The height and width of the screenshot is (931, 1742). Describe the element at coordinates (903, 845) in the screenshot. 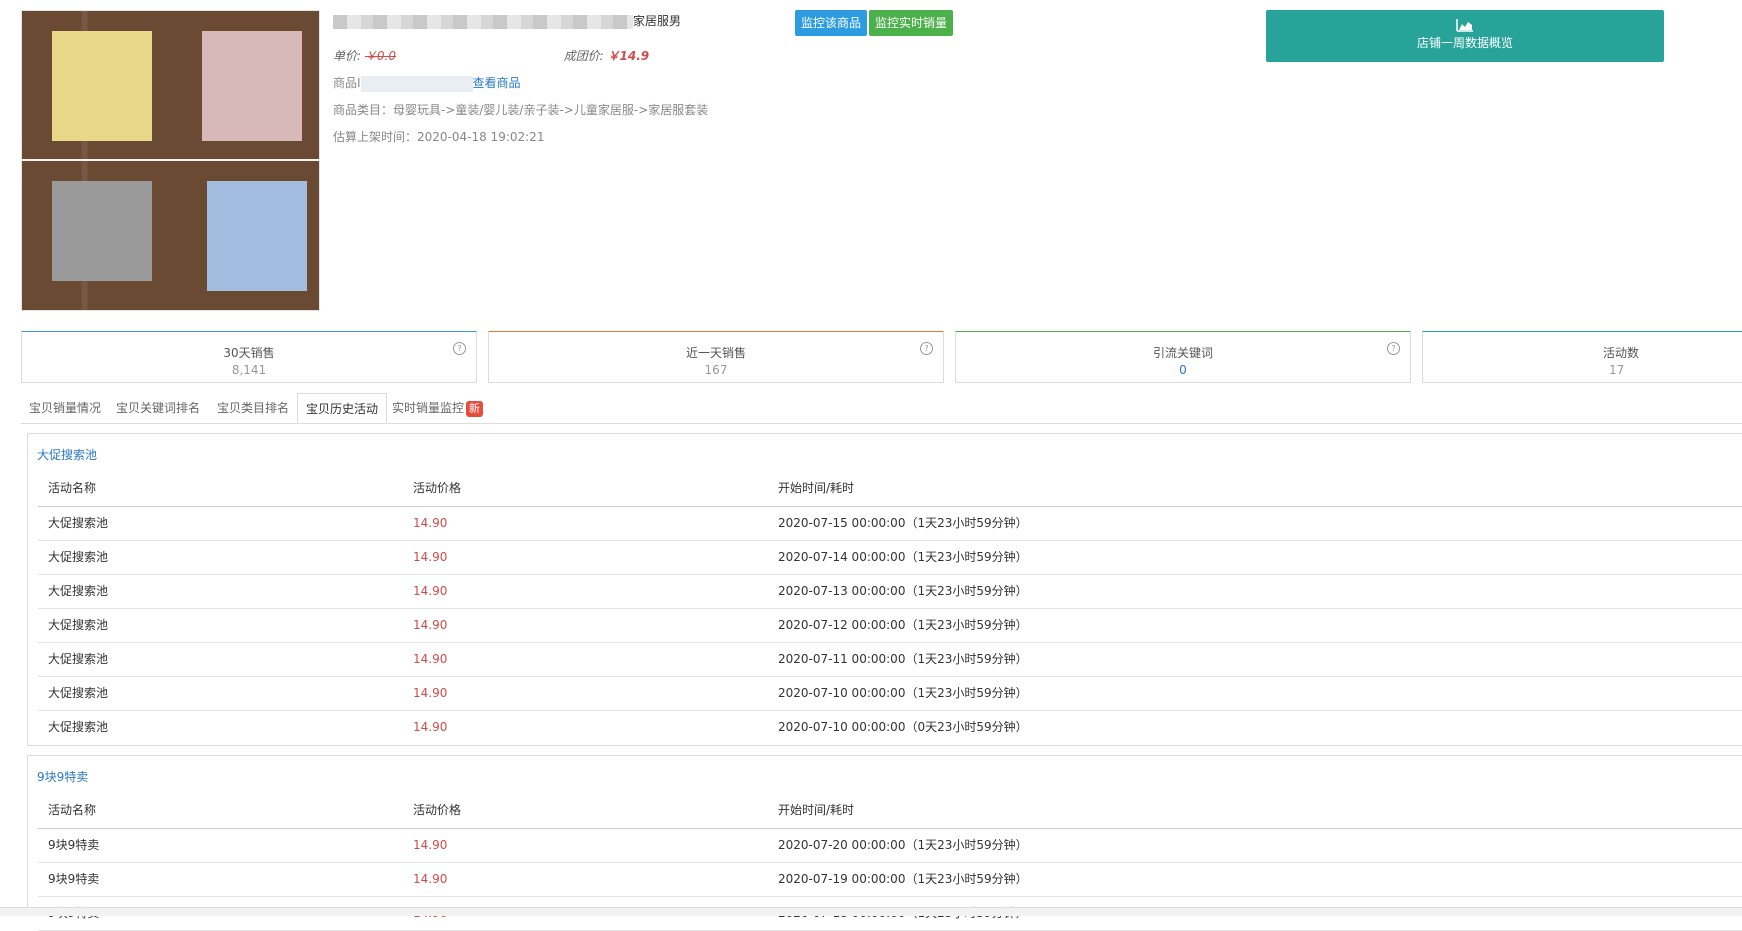

I see `cell-time: 2020-07-20 00:00:00（1天23小时59分钟）` at that location.